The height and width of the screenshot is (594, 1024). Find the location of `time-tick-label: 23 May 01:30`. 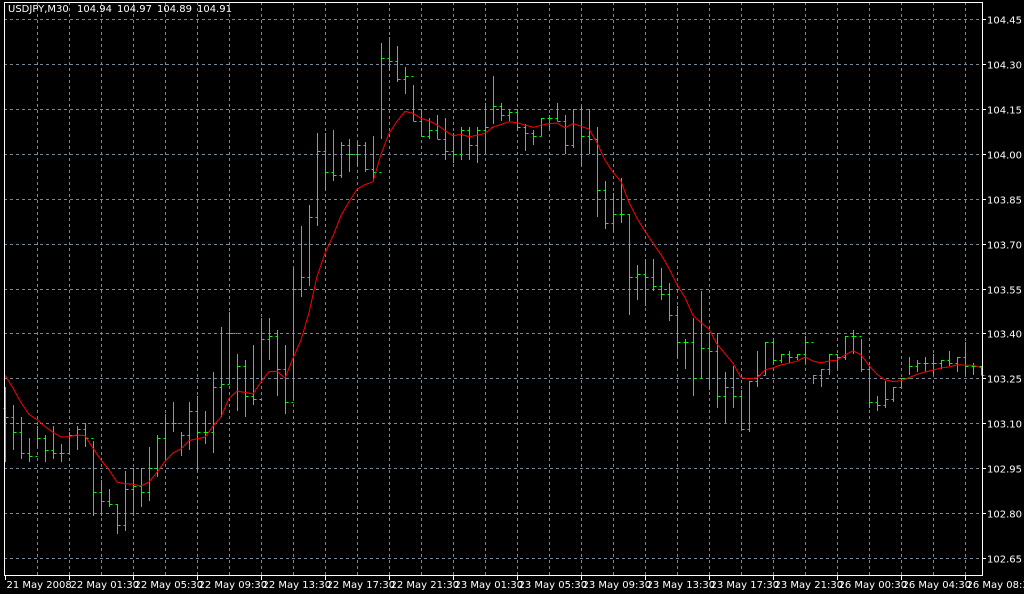

time-tick-label: 23 May 01:30 is located at coordinates (489, 585).